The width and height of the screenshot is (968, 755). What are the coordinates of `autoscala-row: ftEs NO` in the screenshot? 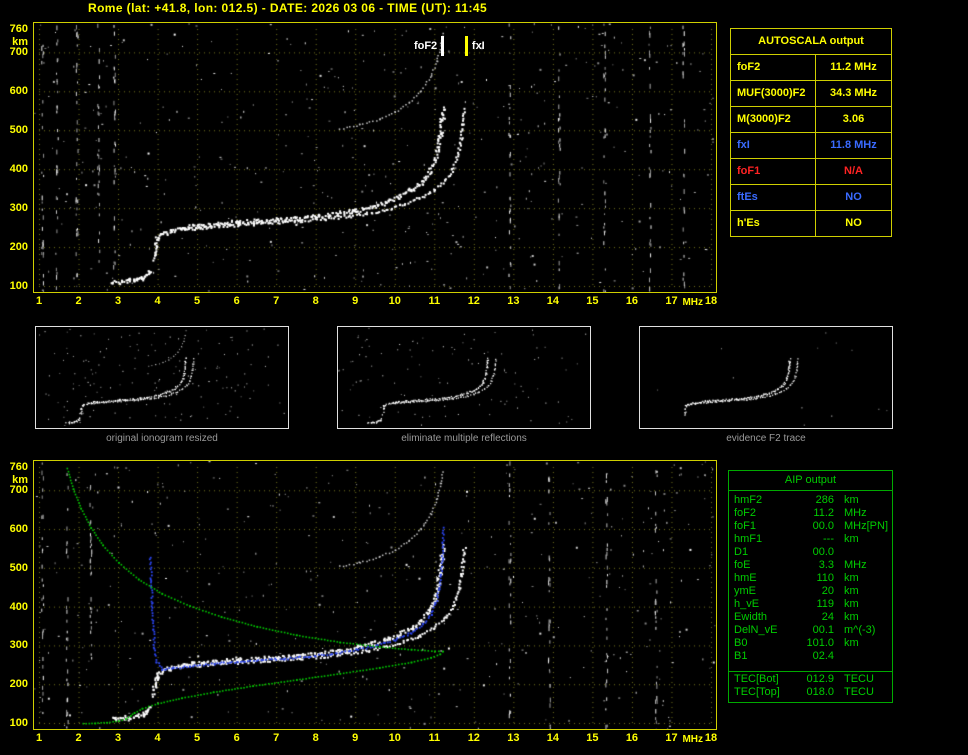 It's located at (811, 197).